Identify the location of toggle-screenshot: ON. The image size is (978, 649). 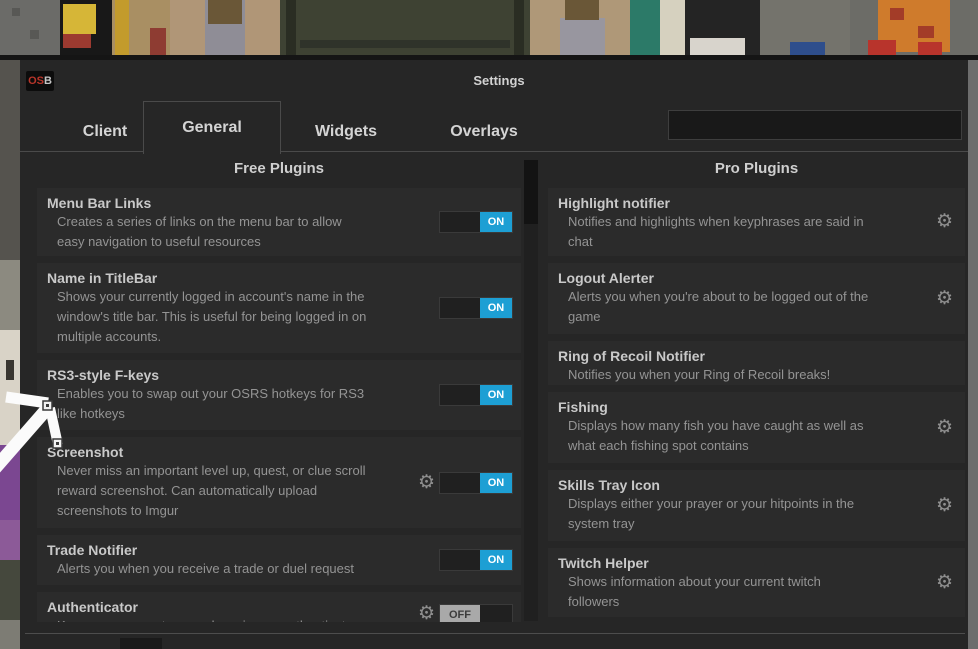
(476, 482).